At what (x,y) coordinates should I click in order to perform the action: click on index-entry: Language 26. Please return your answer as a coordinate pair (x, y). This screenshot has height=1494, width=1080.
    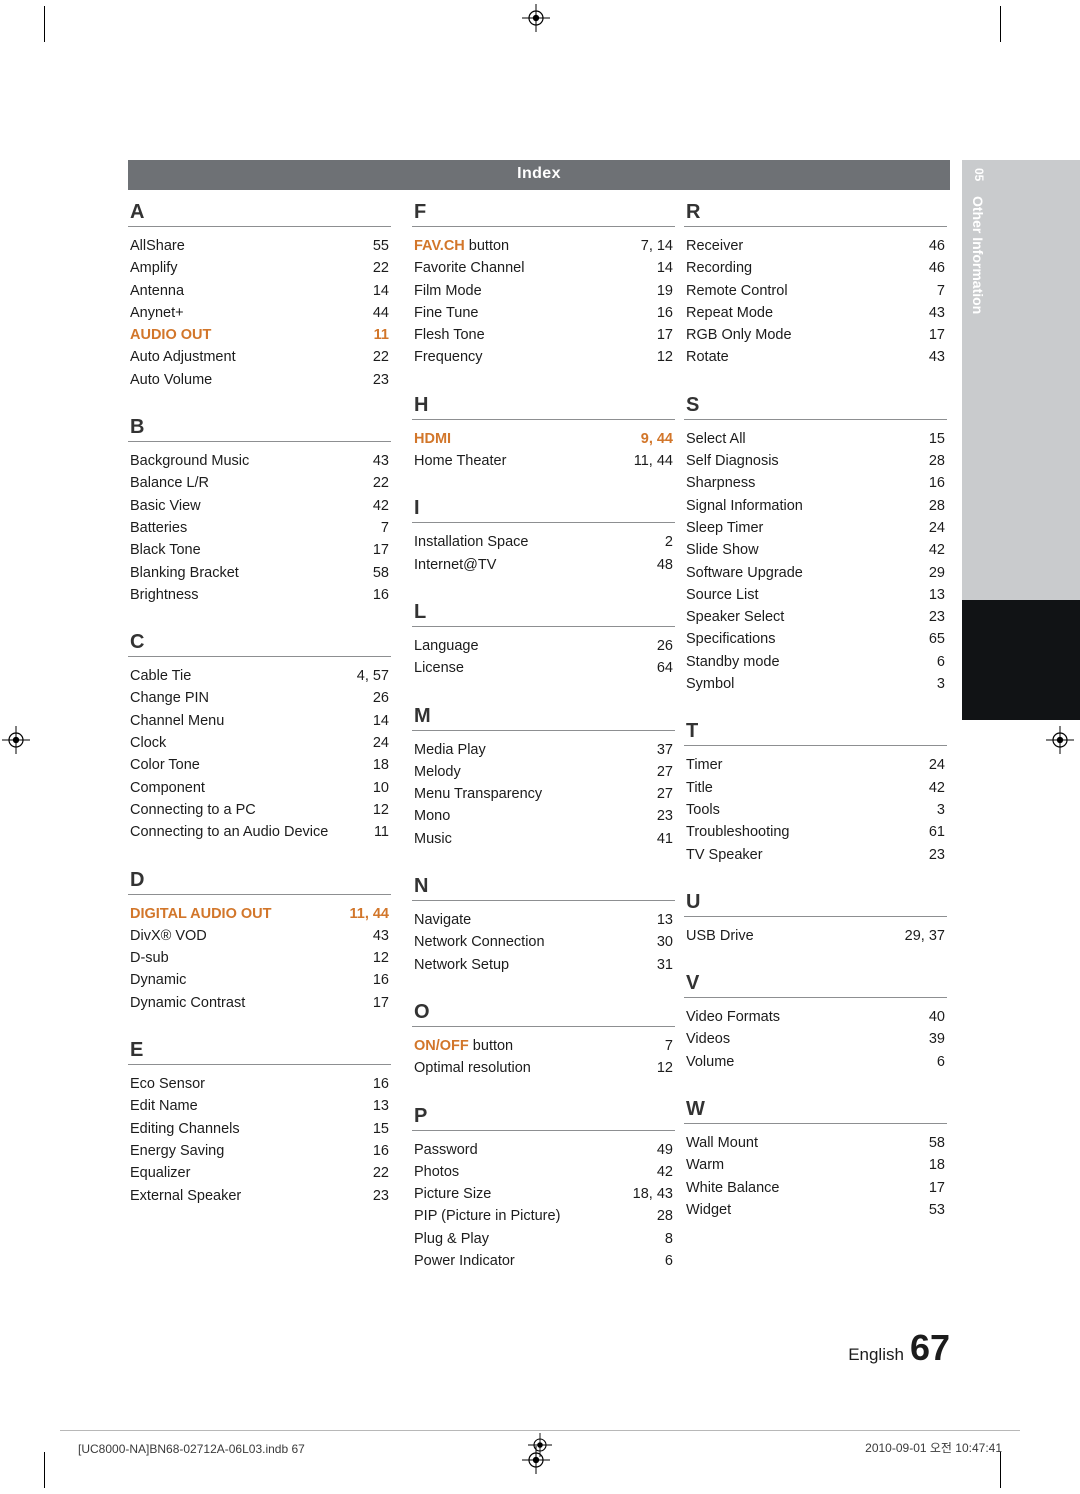
    Looking at the image, I should click on (543, 646).